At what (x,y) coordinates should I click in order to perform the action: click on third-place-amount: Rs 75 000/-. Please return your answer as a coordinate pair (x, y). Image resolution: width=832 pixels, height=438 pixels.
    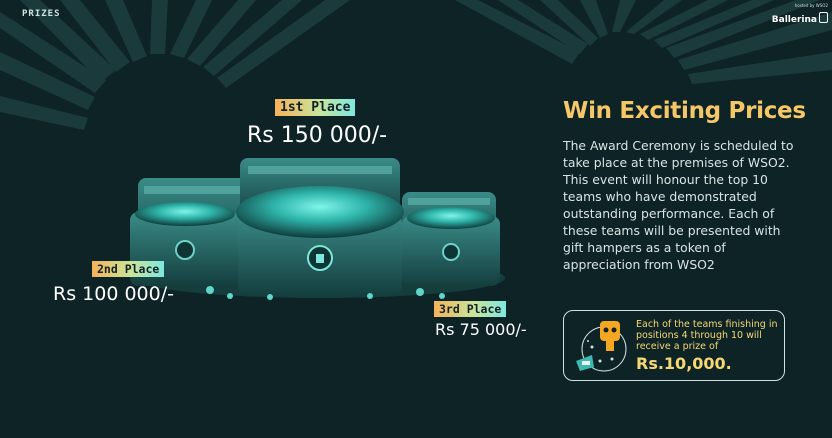
    Looking at the image, I should click on (481, 329).